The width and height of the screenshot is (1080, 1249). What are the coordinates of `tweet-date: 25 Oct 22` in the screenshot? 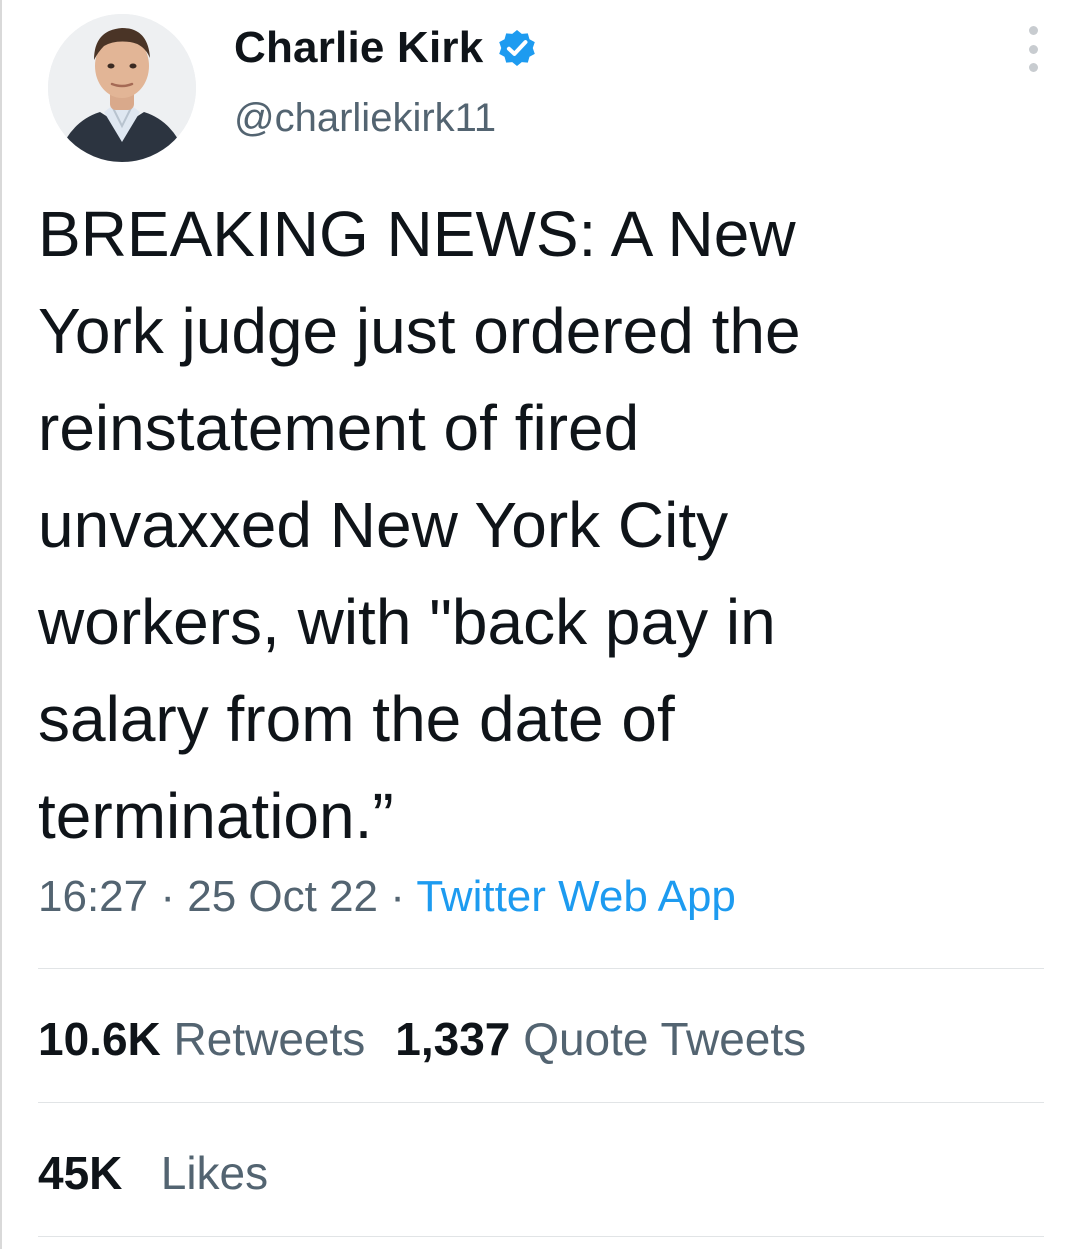 It's located at (282, 896).